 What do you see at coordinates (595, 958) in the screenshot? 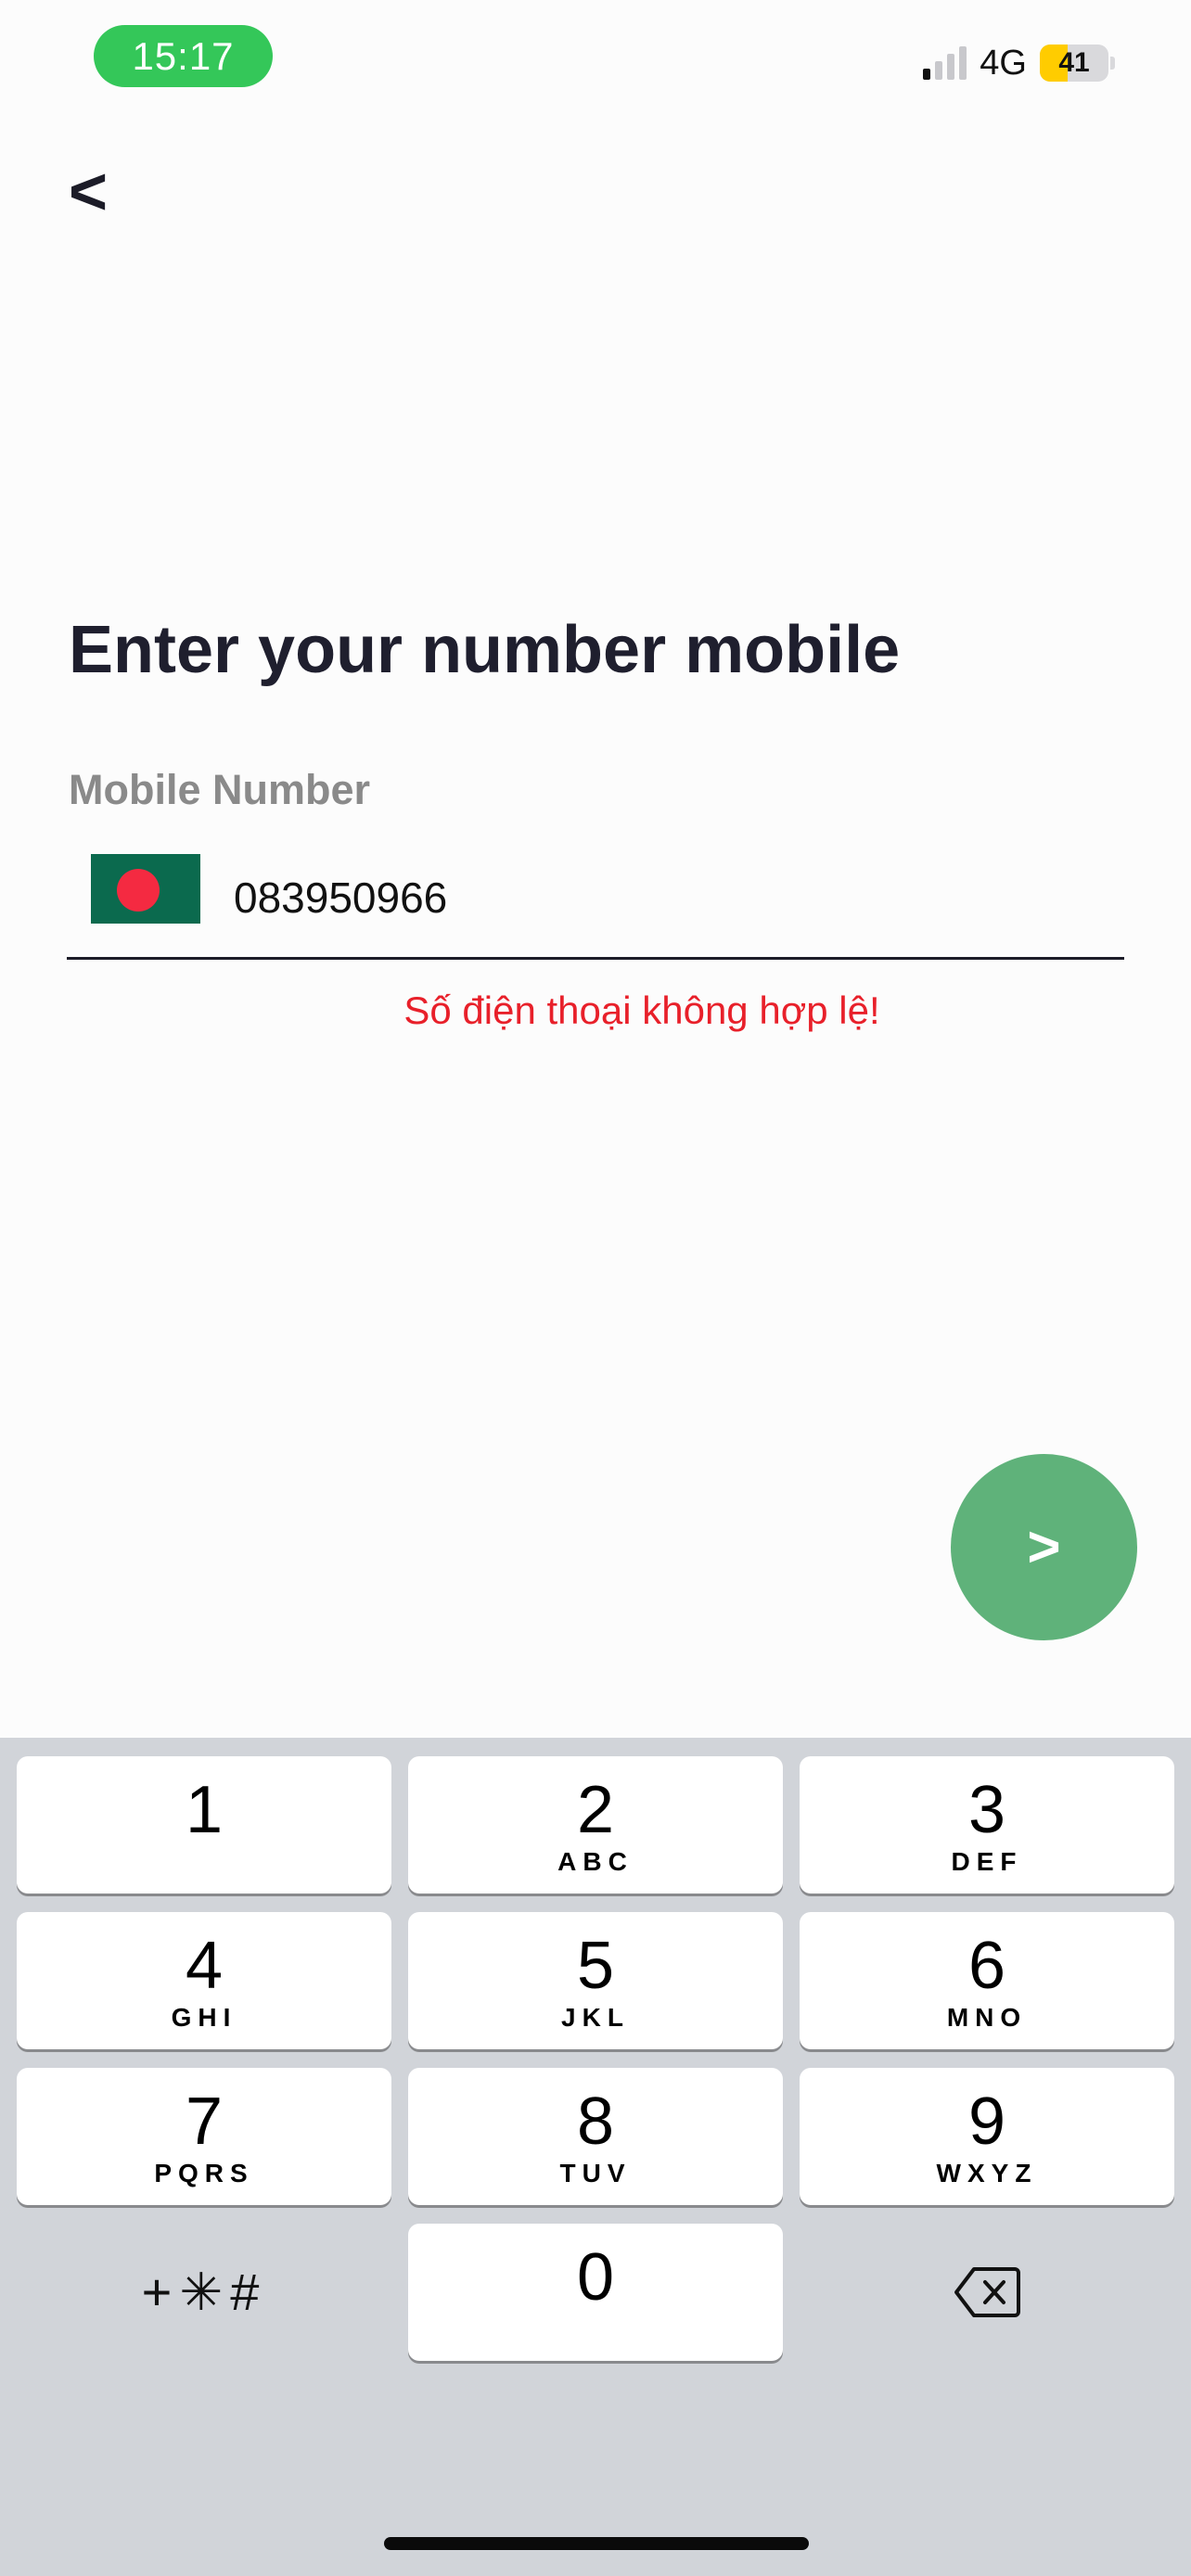
I see `input-underline` at bounding box center [595, 958].